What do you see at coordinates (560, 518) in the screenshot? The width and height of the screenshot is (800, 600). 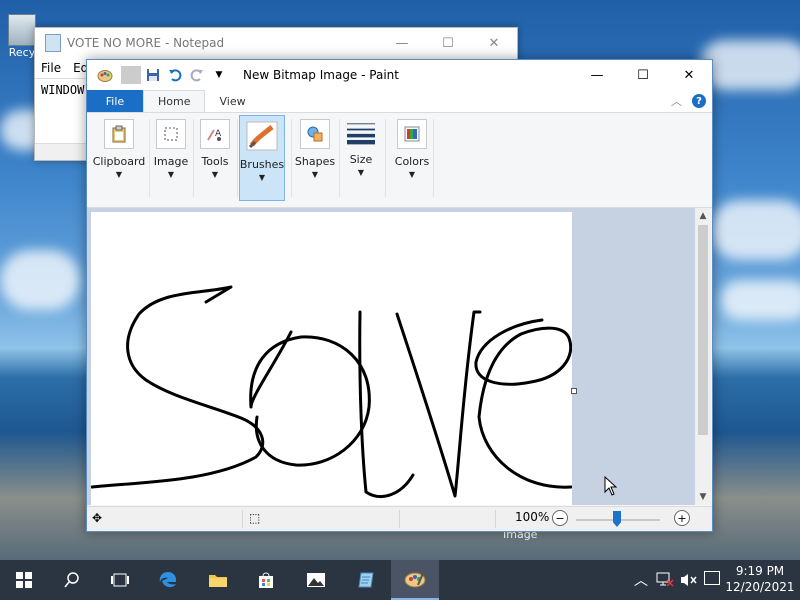 I see `zoom-out-button: −` at bounding box center [560, 518].